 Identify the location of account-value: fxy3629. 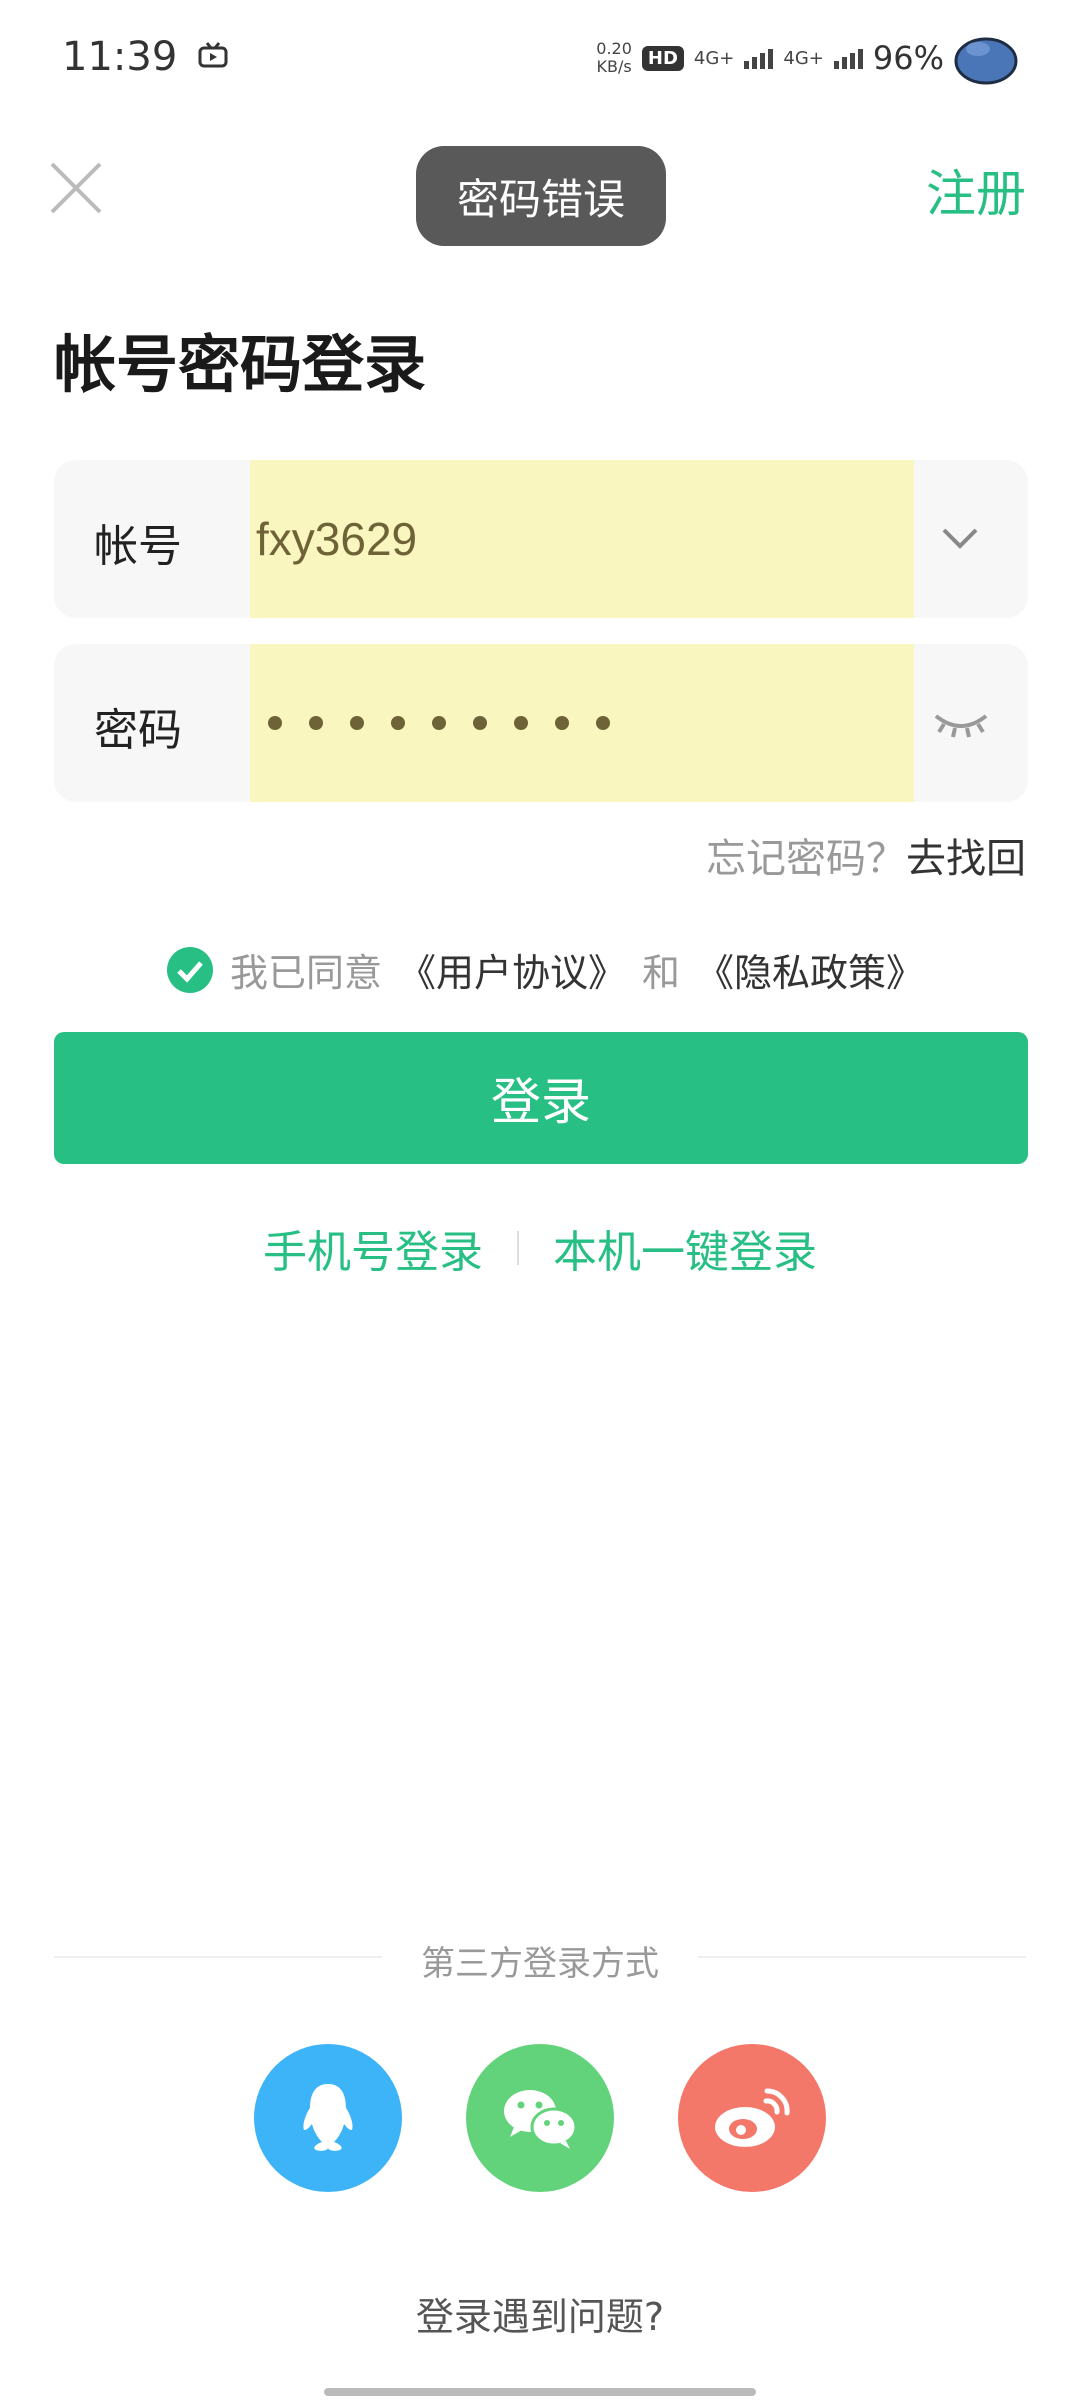
(337, 539).